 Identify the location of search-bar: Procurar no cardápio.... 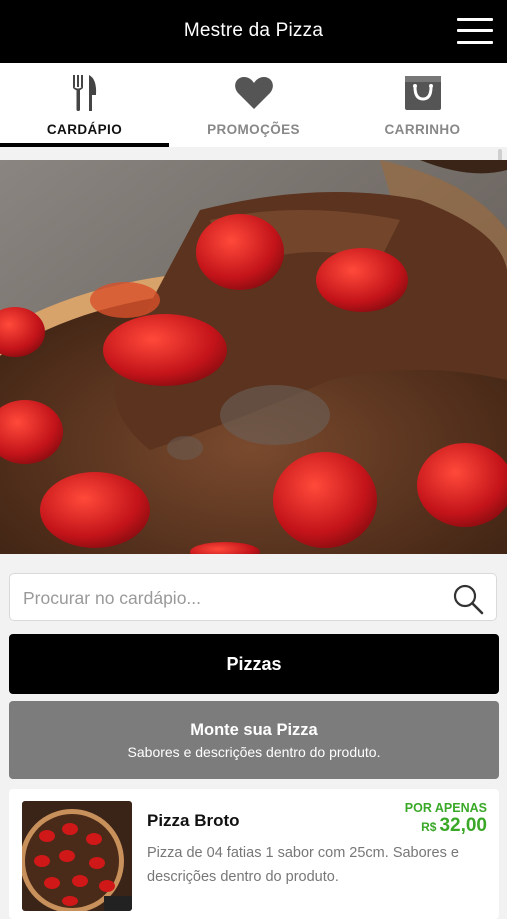
(253, 597).